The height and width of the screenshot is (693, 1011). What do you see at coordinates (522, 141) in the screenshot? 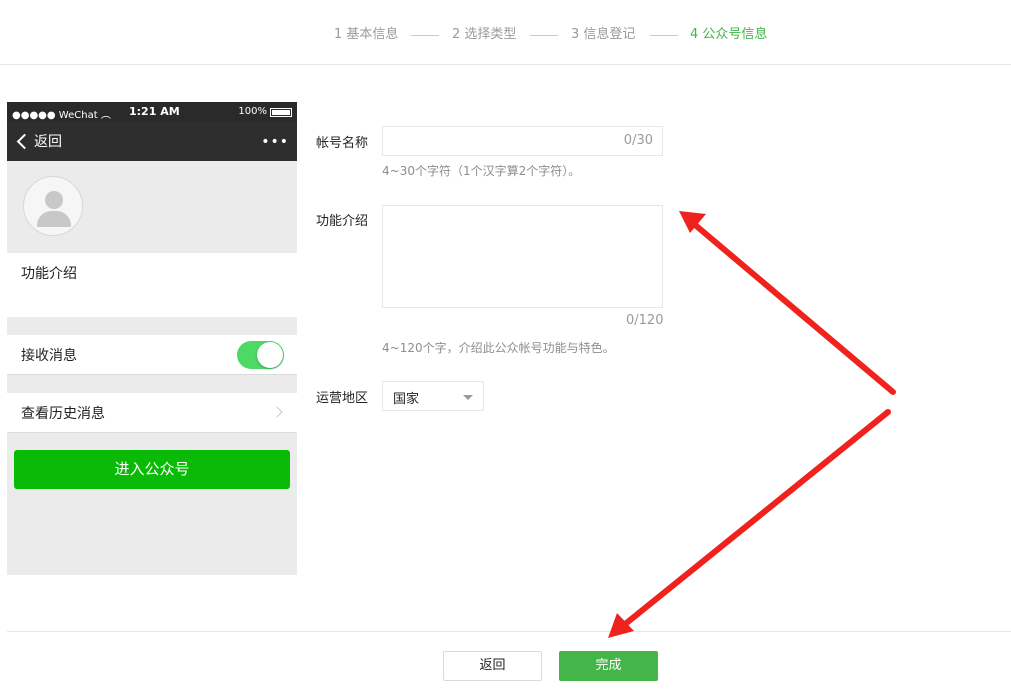
I see `account-name-input: 0/30` at bounding box center [522, 141].